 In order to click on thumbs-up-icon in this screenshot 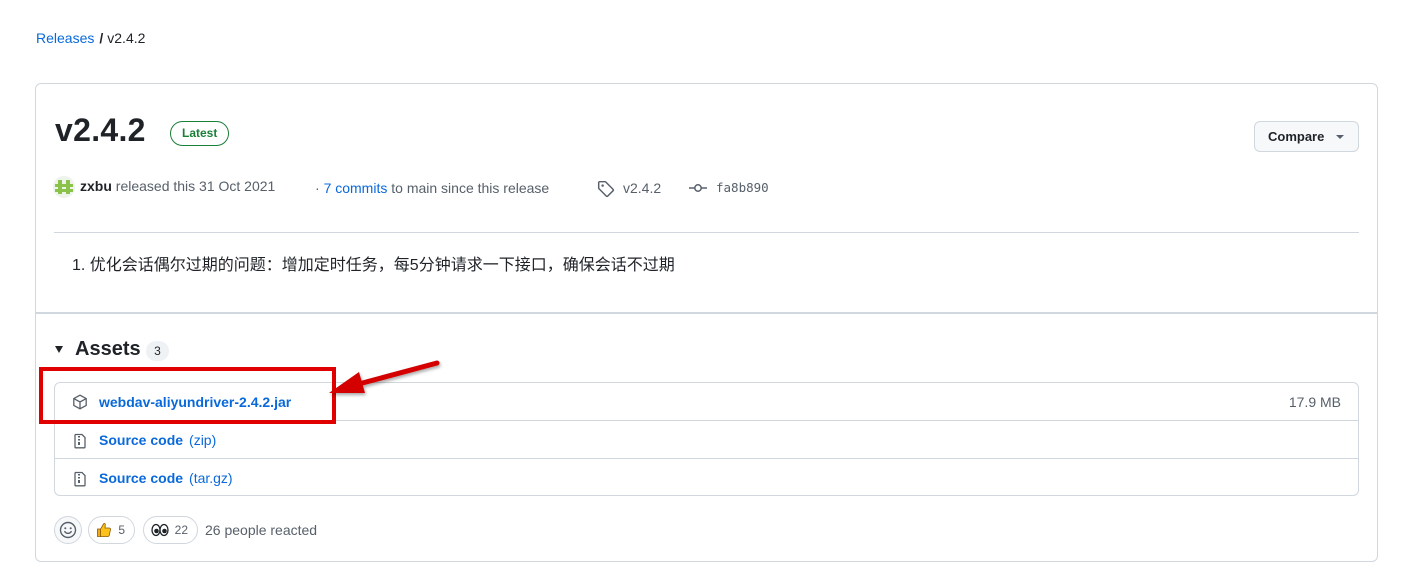, I will do `click(104, 530)`.